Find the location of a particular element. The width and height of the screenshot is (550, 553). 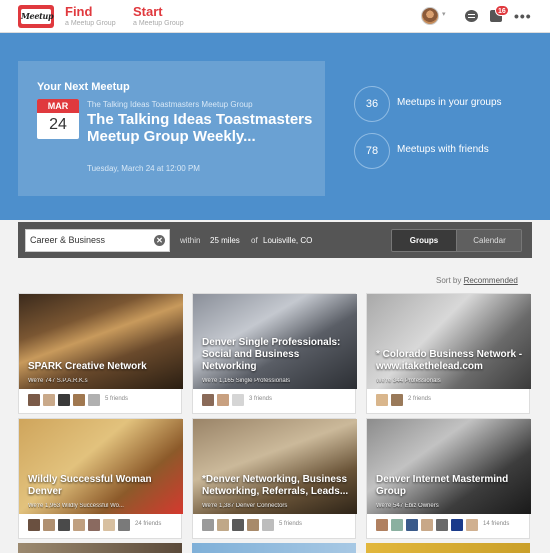

clear-icon: ✕ is located at coordinates (159, 240).